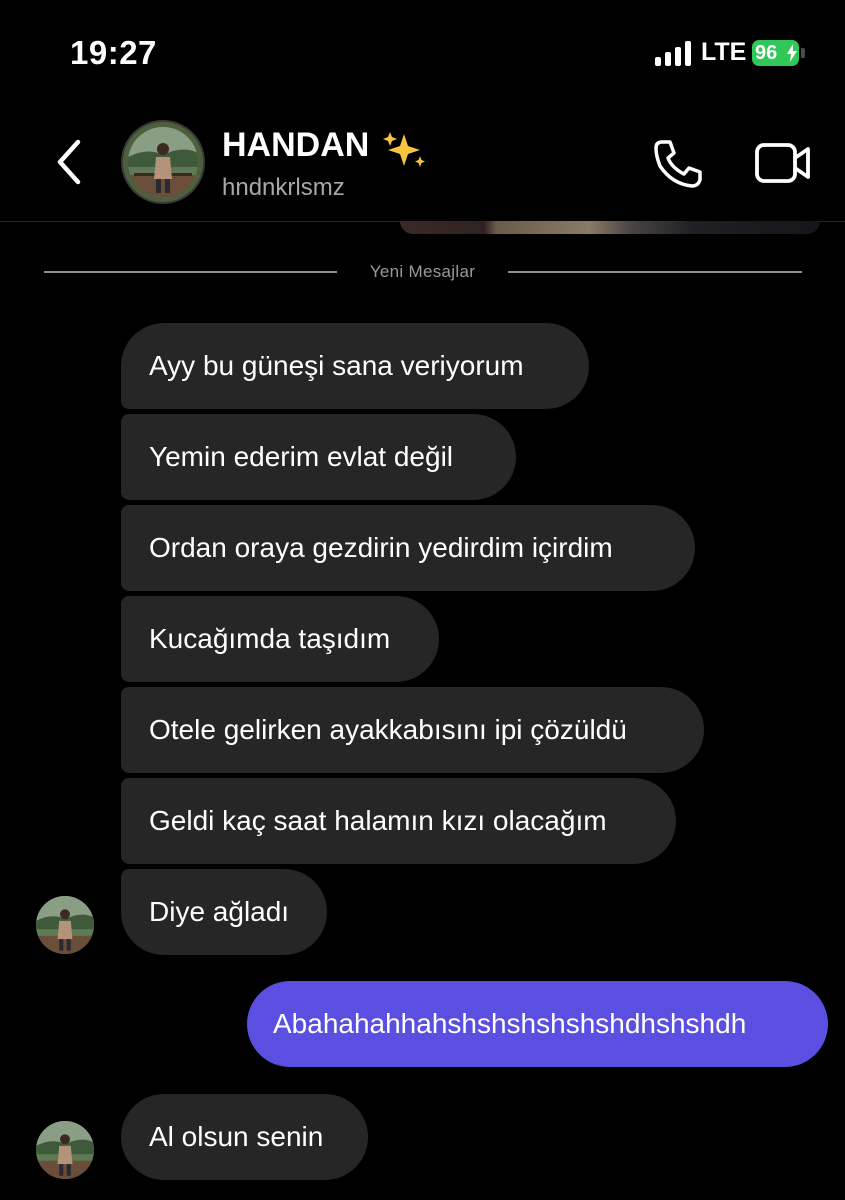  Describe the element at coordinates (336, 365) in the screenshot. I see `message-text: Ayy bu güneşi sana veriyorum` at that location.